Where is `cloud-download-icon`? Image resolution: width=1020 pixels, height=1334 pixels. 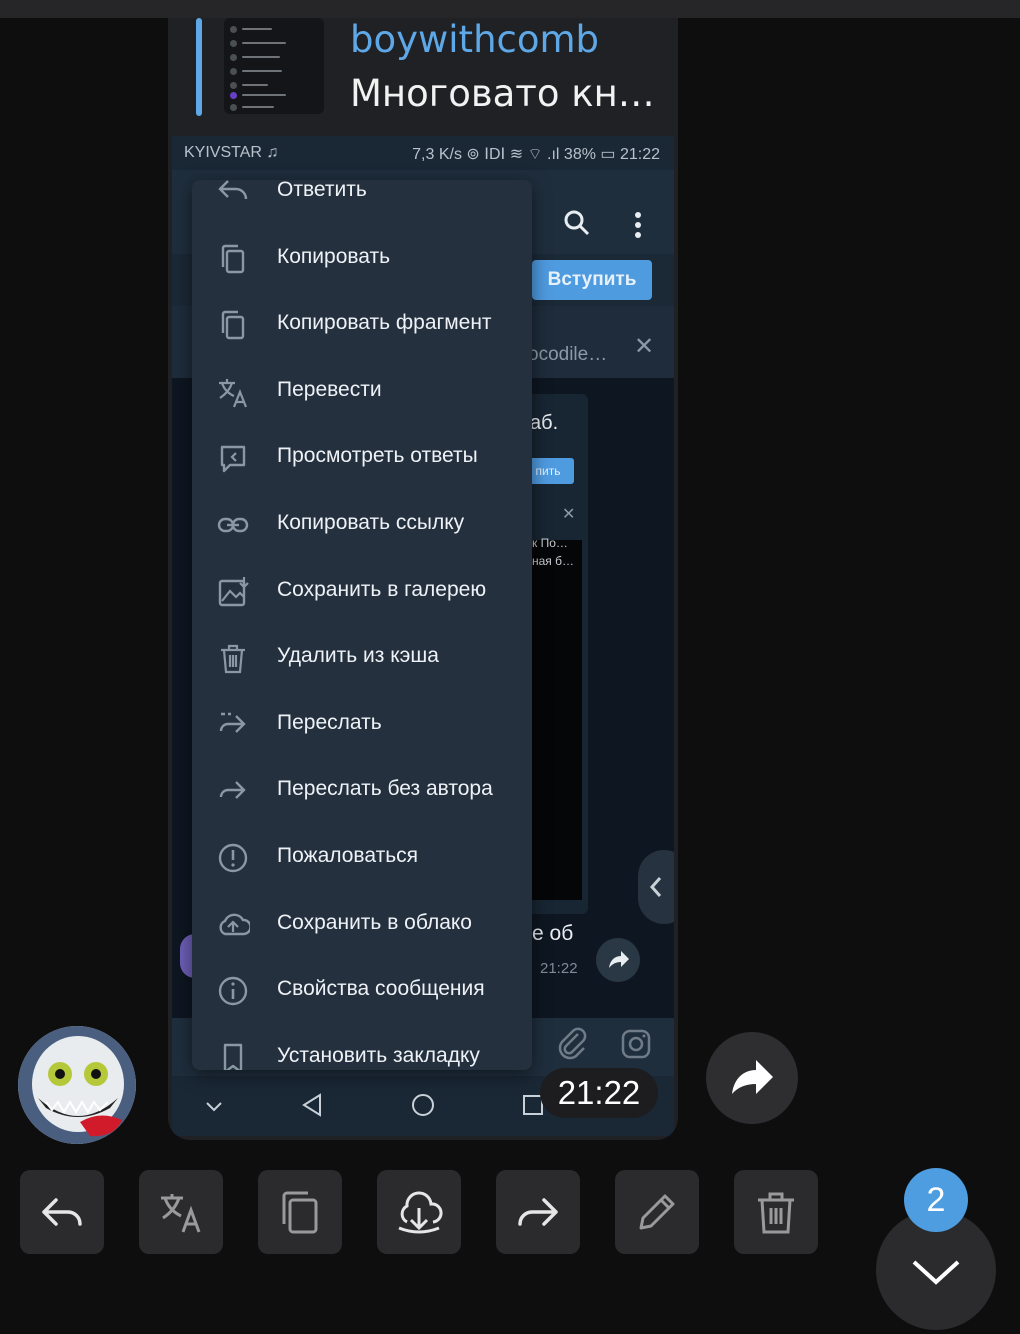
cloud-download-icon is located at coordinates (420, 1212).